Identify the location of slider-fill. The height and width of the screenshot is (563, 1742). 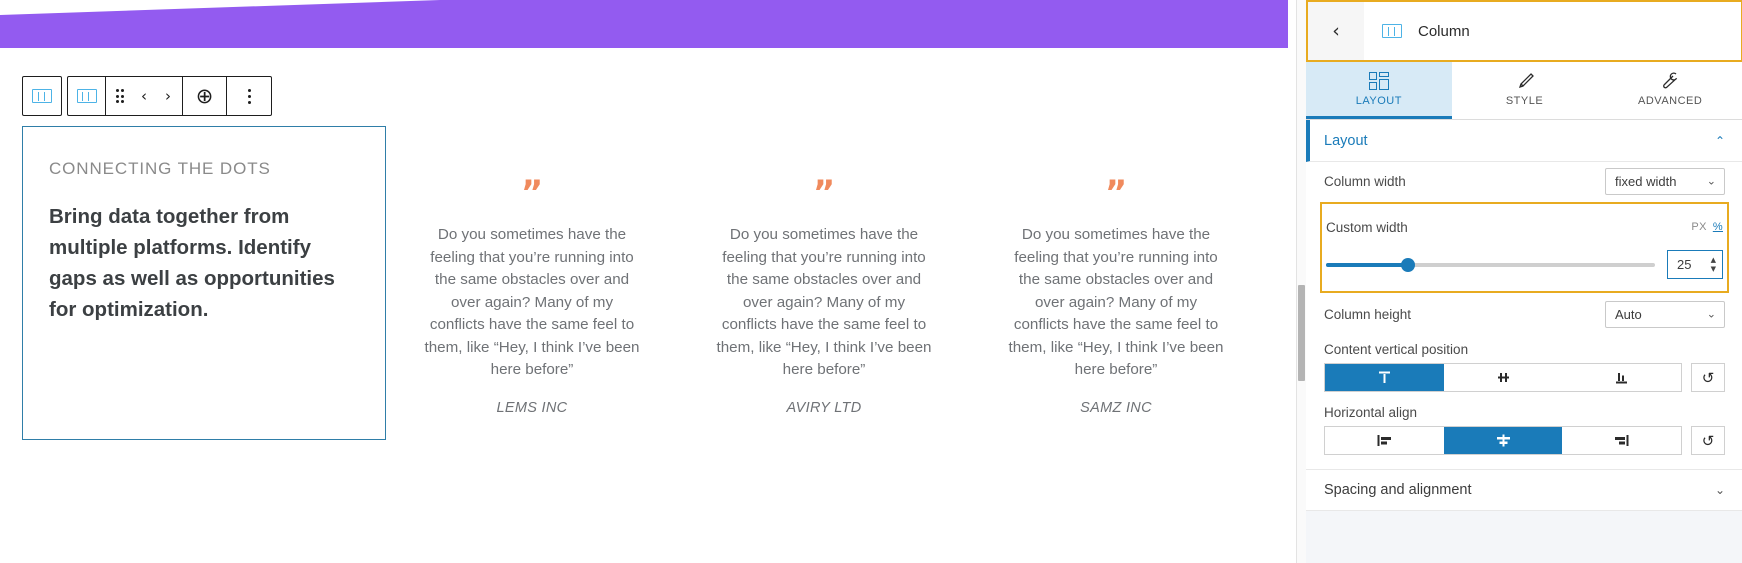
(1367, 264).